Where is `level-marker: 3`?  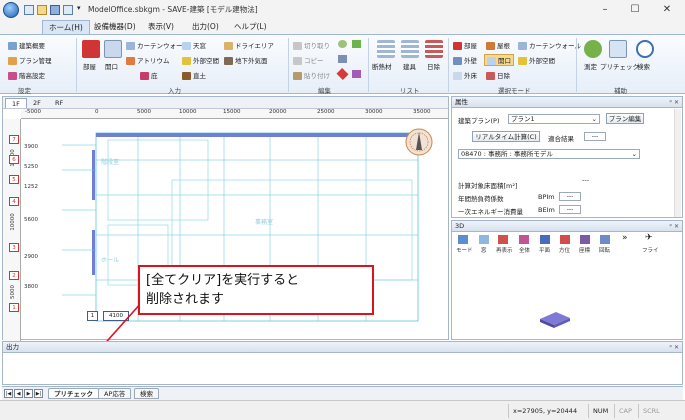
level-marker: 3 is located at coordinates (14, 247).